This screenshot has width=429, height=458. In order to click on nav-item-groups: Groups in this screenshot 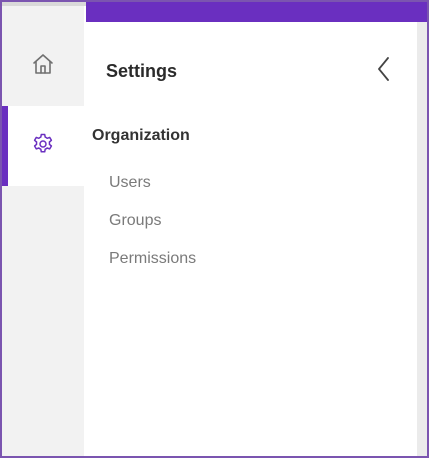, I will do `click(152, 225)`.